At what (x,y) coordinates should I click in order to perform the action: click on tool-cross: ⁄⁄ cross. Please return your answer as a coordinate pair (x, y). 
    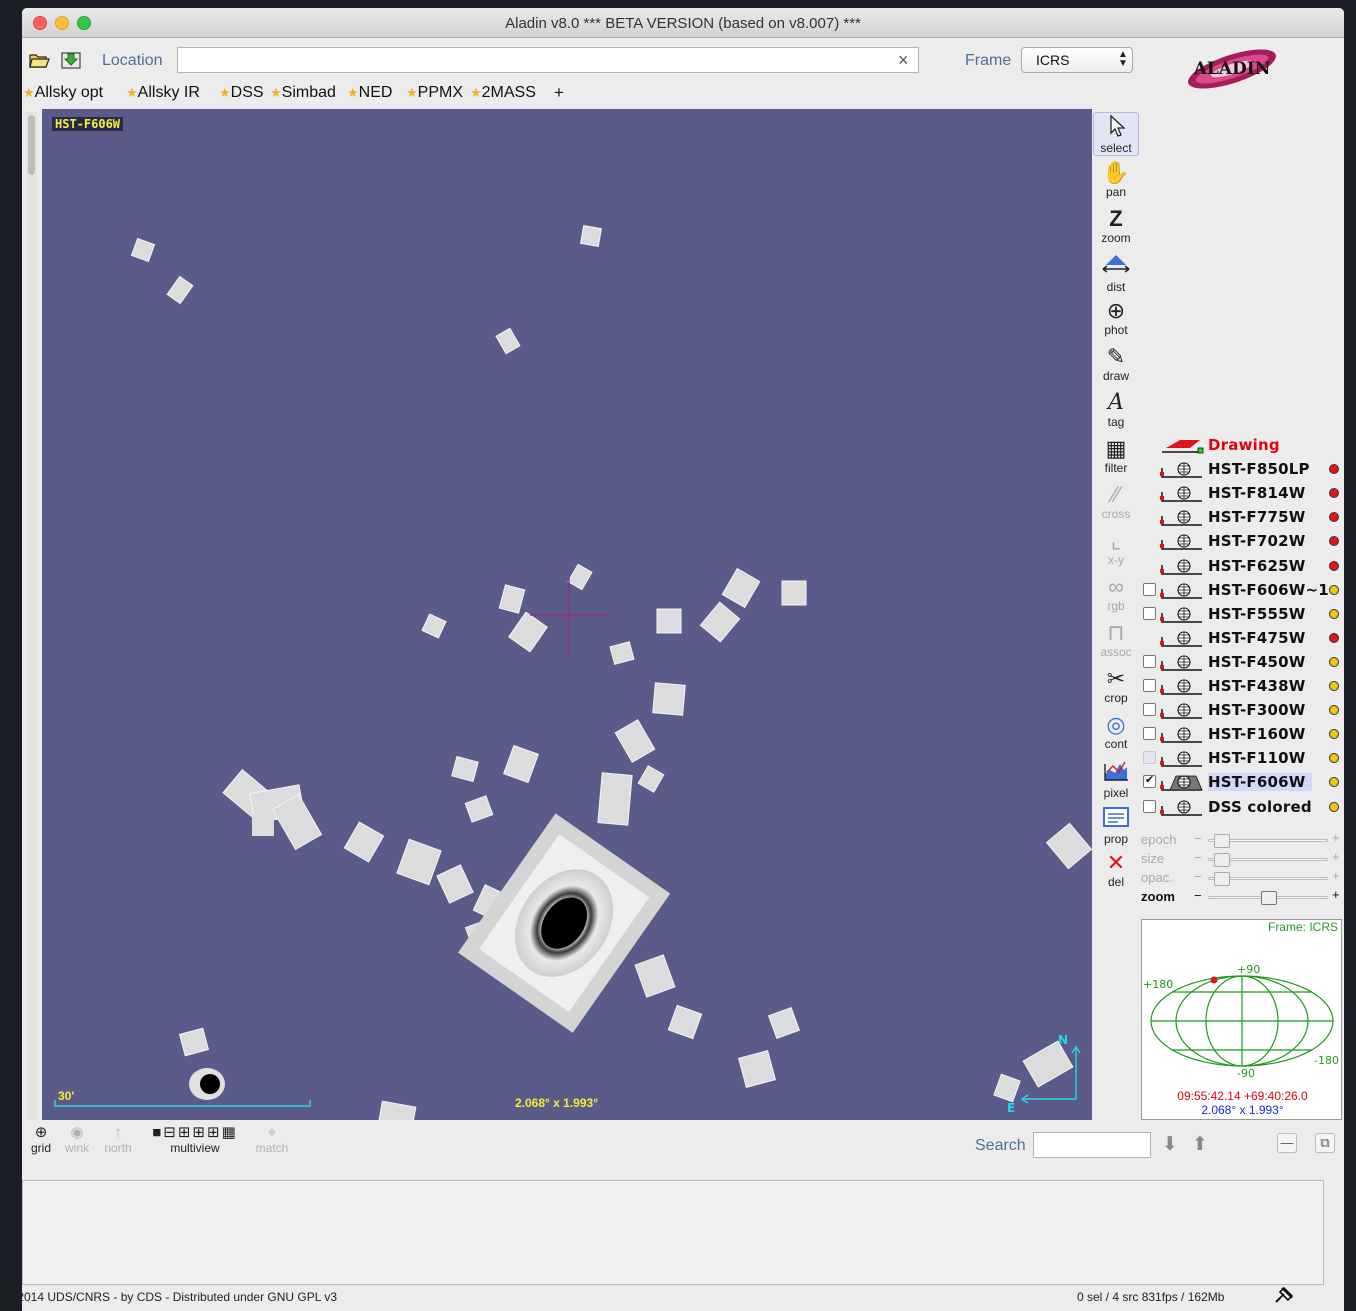
    Looking at the image, I should click on (1116, 504).